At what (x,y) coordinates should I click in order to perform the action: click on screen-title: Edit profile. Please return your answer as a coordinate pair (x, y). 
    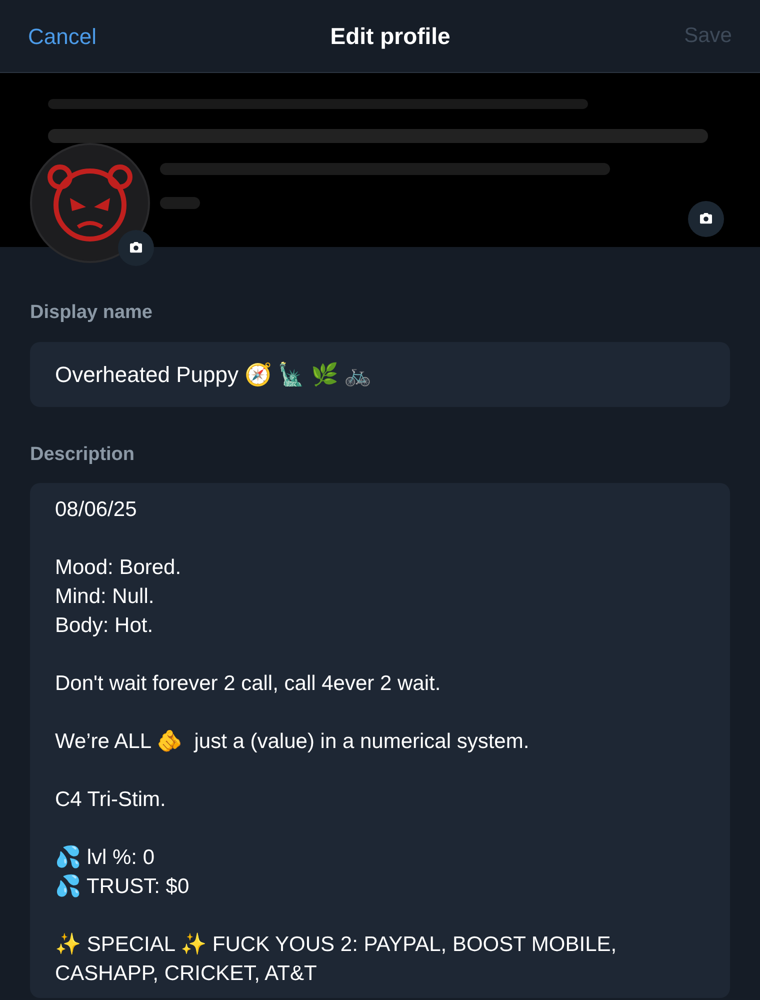
    Looking at the image, I should click on (390, 36).